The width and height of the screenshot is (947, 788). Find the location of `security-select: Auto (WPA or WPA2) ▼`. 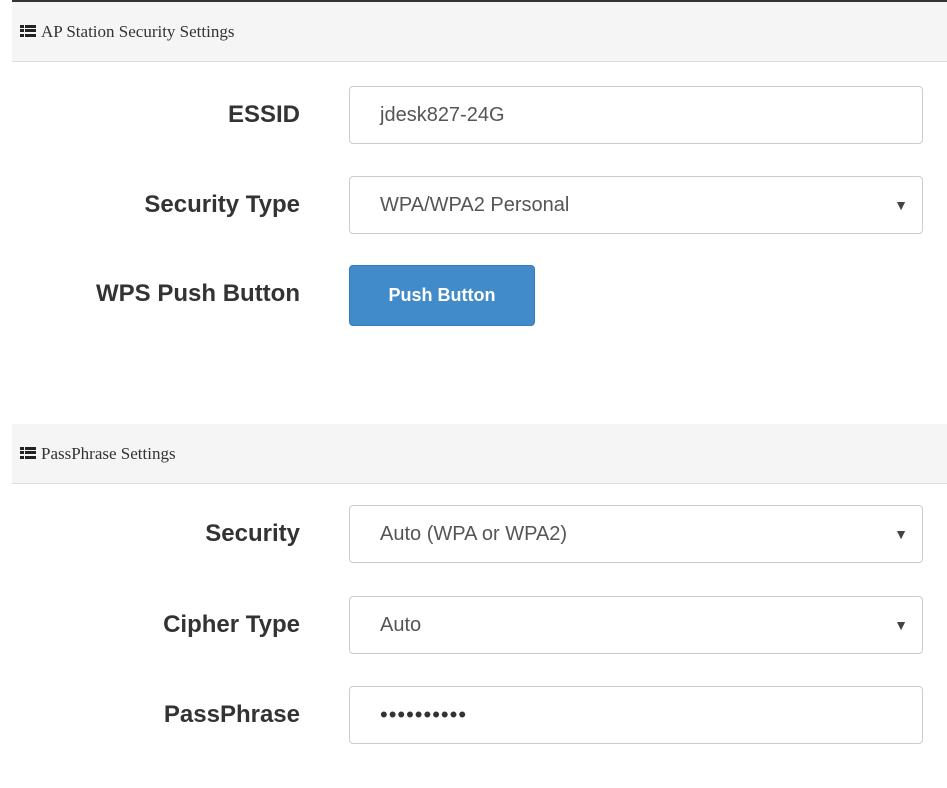

security-select: Auto (WPA or WPA2) ▼ is located at coordinates (636, 534).